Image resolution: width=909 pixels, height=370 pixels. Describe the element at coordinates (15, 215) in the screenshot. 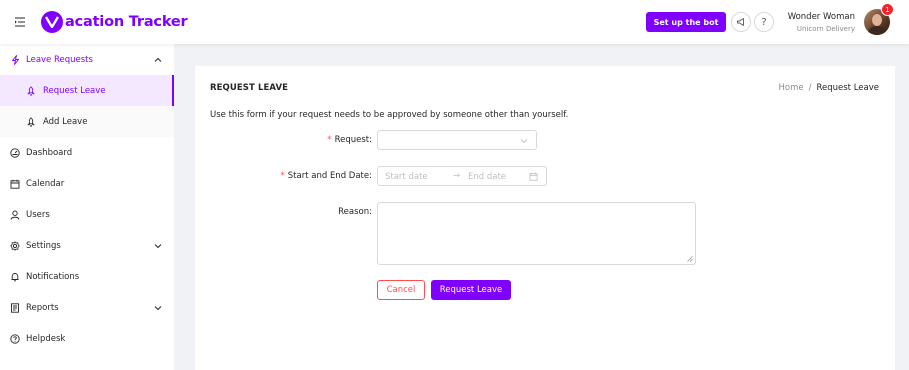

I see `user-icon` at that location.